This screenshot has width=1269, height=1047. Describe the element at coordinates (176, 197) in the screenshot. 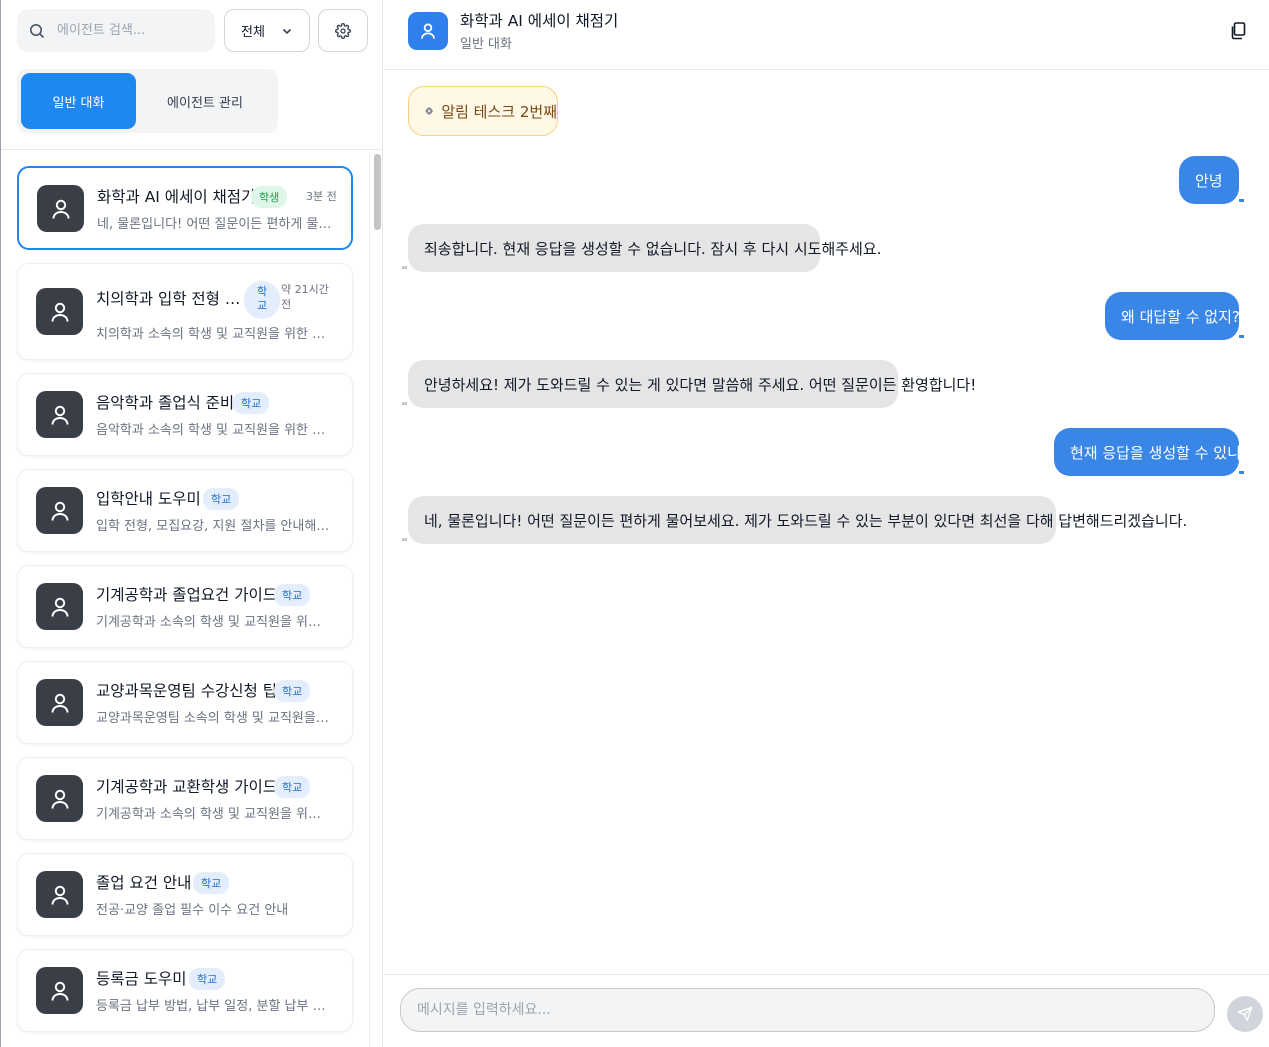

I see `agent-title: 화학과 AI 에세이 채점기` at that location.